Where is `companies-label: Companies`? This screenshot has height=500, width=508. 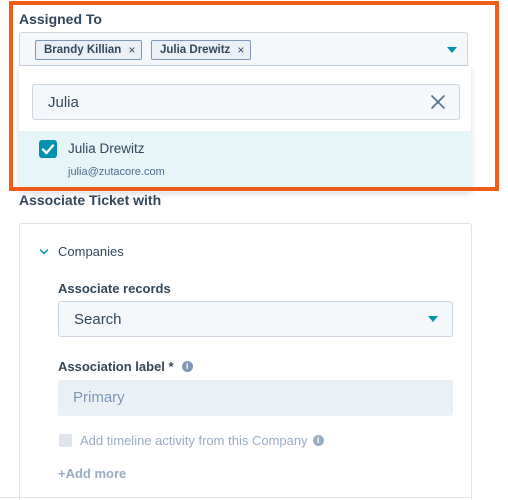 companies-label: Companies is located at coordinates (91, 251).